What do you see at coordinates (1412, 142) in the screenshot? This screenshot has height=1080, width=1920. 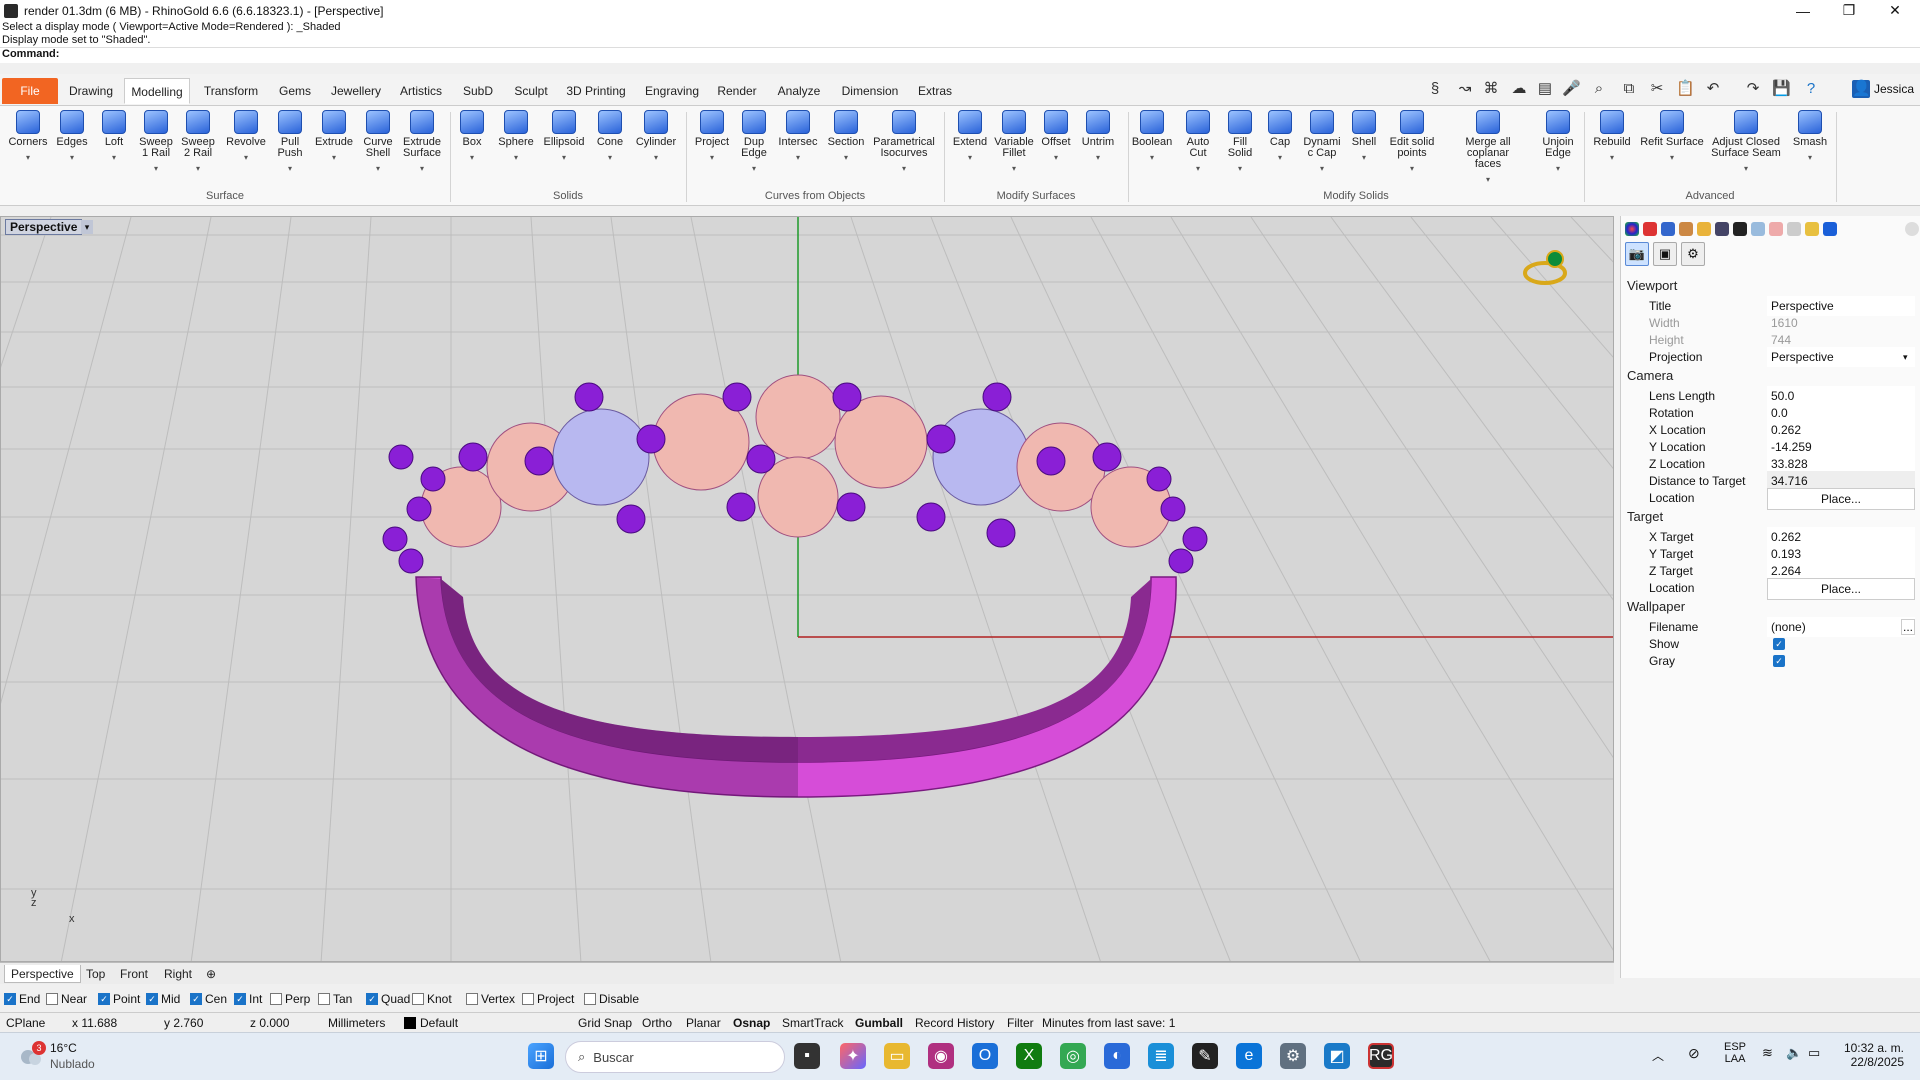 I see `ribbon-button-edit-solid-points: Edit solid points ▾` at bounding box center [1412, 142].